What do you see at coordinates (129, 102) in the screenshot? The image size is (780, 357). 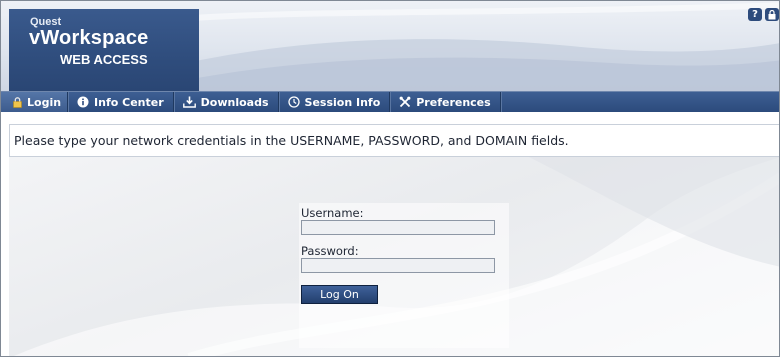 I see `tab-info-center-label: Info Center` at bounding box center [129, 102].